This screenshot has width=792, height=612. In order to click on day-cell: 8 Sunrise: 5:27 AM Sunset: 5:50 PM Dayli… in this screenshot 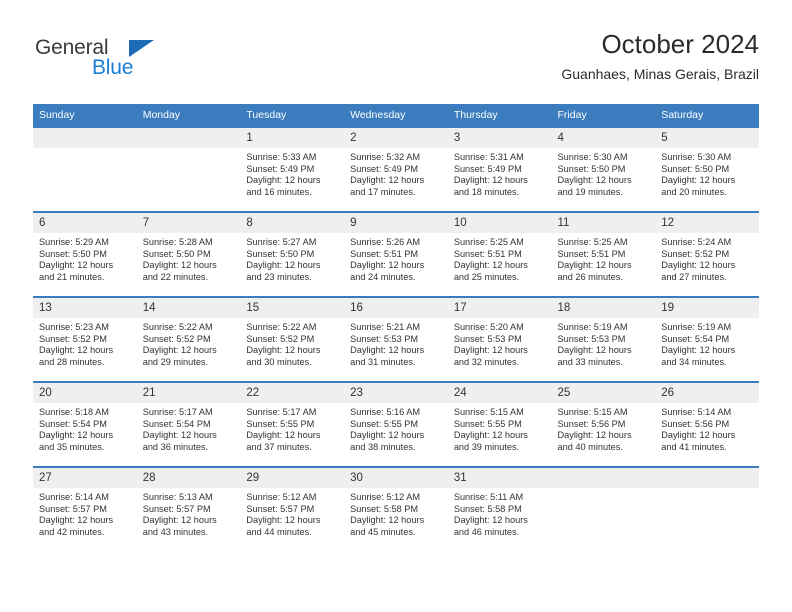, I will do `click(292, 254)`.